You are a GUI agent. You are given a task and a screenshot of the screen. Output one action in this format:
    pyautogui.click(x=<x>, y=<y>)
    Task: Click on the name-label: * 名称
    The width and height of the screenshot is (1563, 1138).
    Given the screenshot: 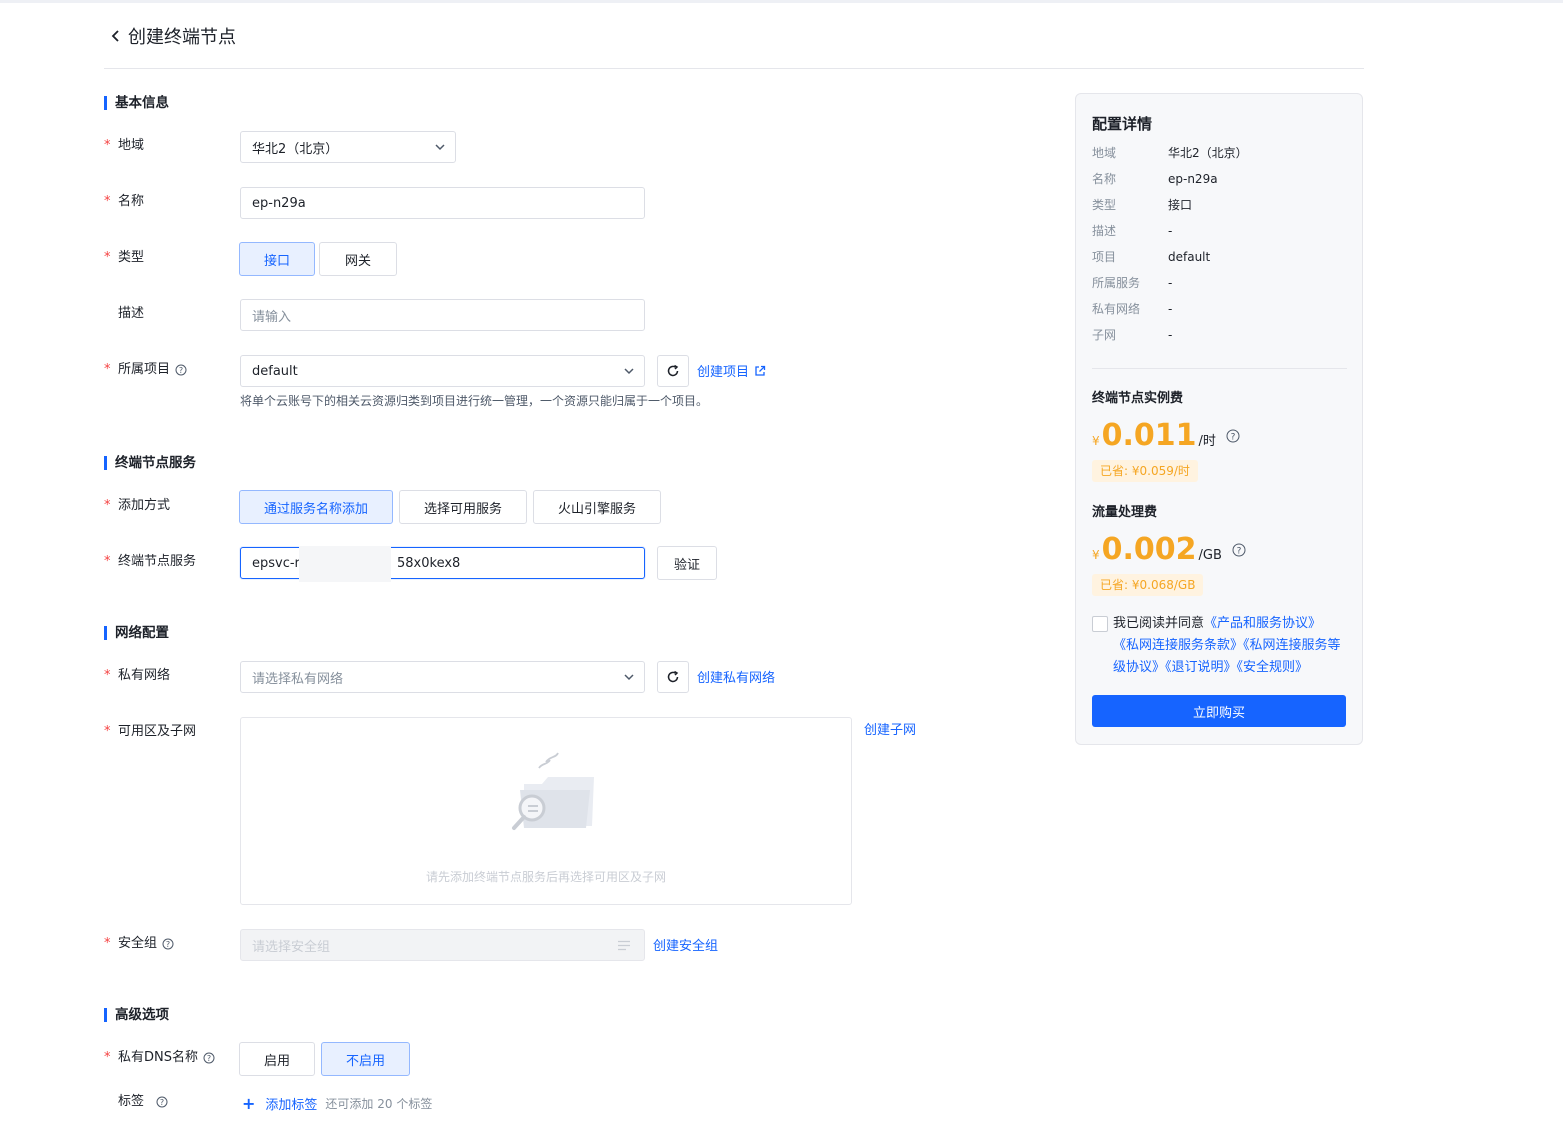 What is the action you would take?
    pyautogui.click(x=124, y=201)
    